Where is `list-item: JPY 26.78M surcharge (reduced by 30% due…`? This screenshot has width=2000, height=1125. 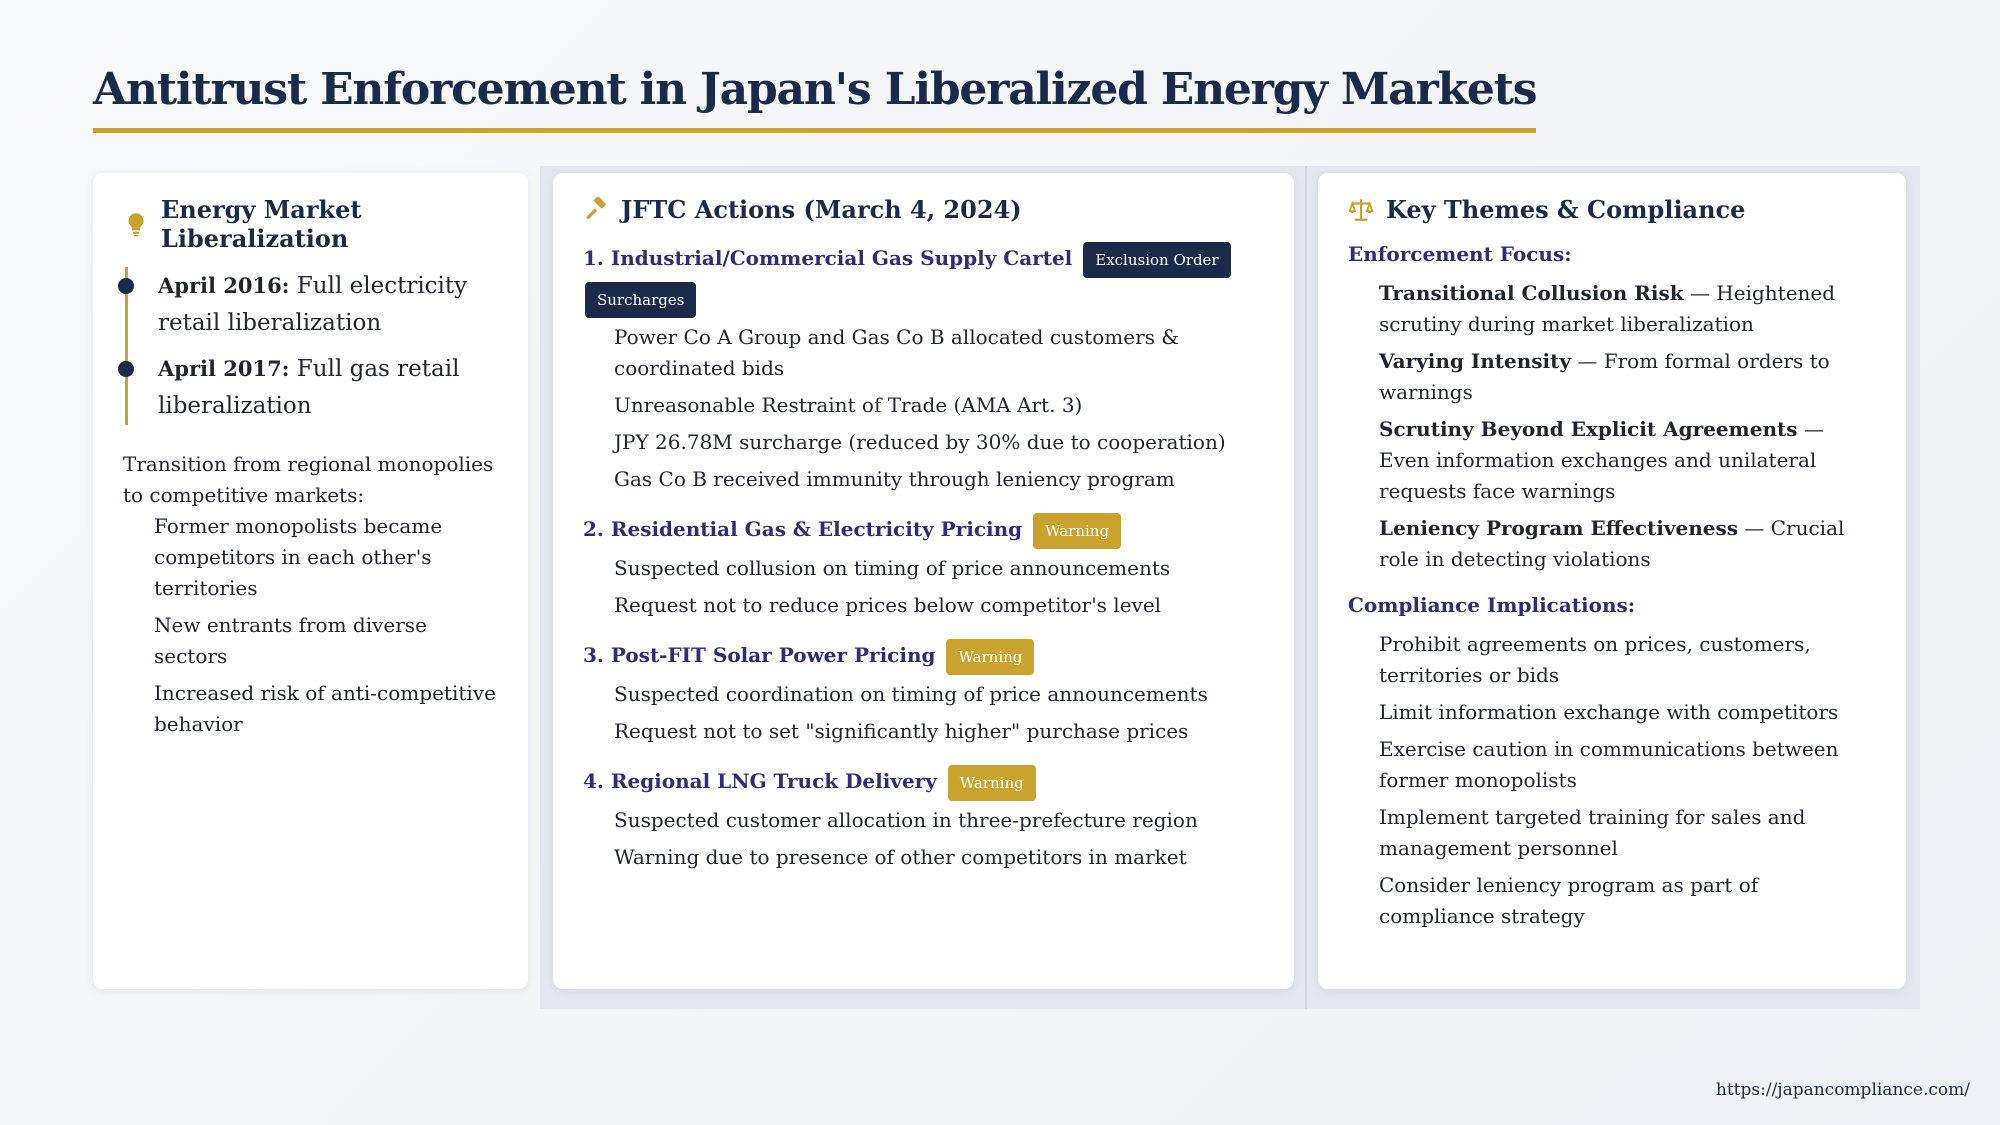
list-item: JPY 26.78M surcharge (reduced by 30% due… is located at coordinates (920, 442).